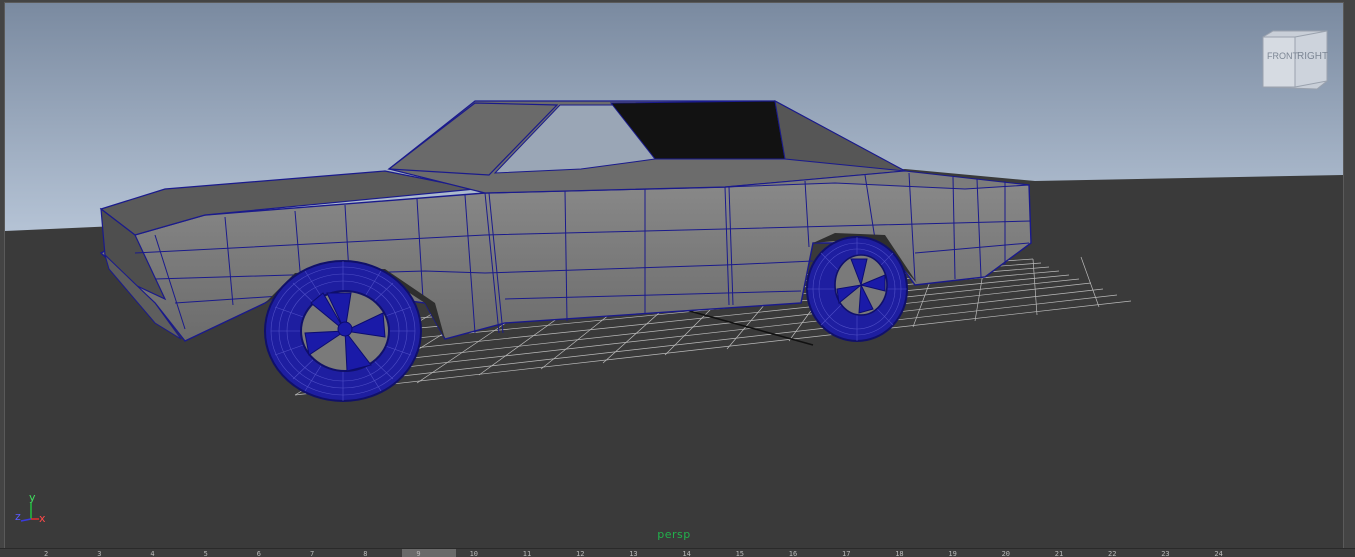  I want to click on axis-z-label: z, so click(18, 516).